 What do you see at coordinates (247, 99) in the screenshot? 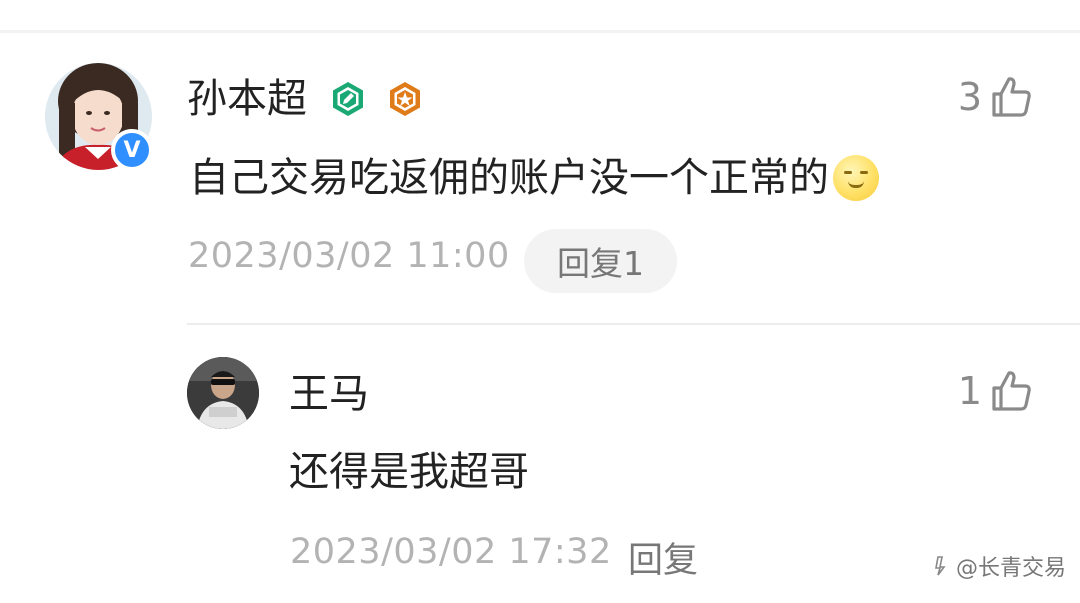
I see `username: 孙本超` at bounding box center [247, 99].